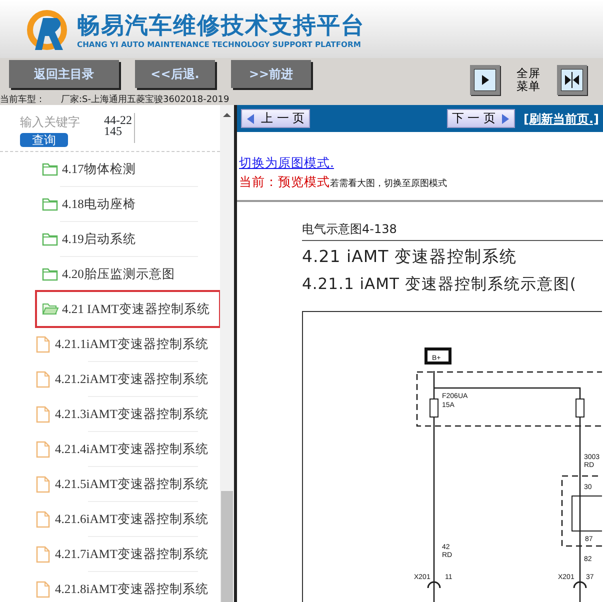 Image resolution: width=603 pixels, height=602 pixels. What do you see at coordinates (421, 163) in the screenshot?
I see `switch-mode-link: 切换为原图模式.` at bounding box center [421, 163].